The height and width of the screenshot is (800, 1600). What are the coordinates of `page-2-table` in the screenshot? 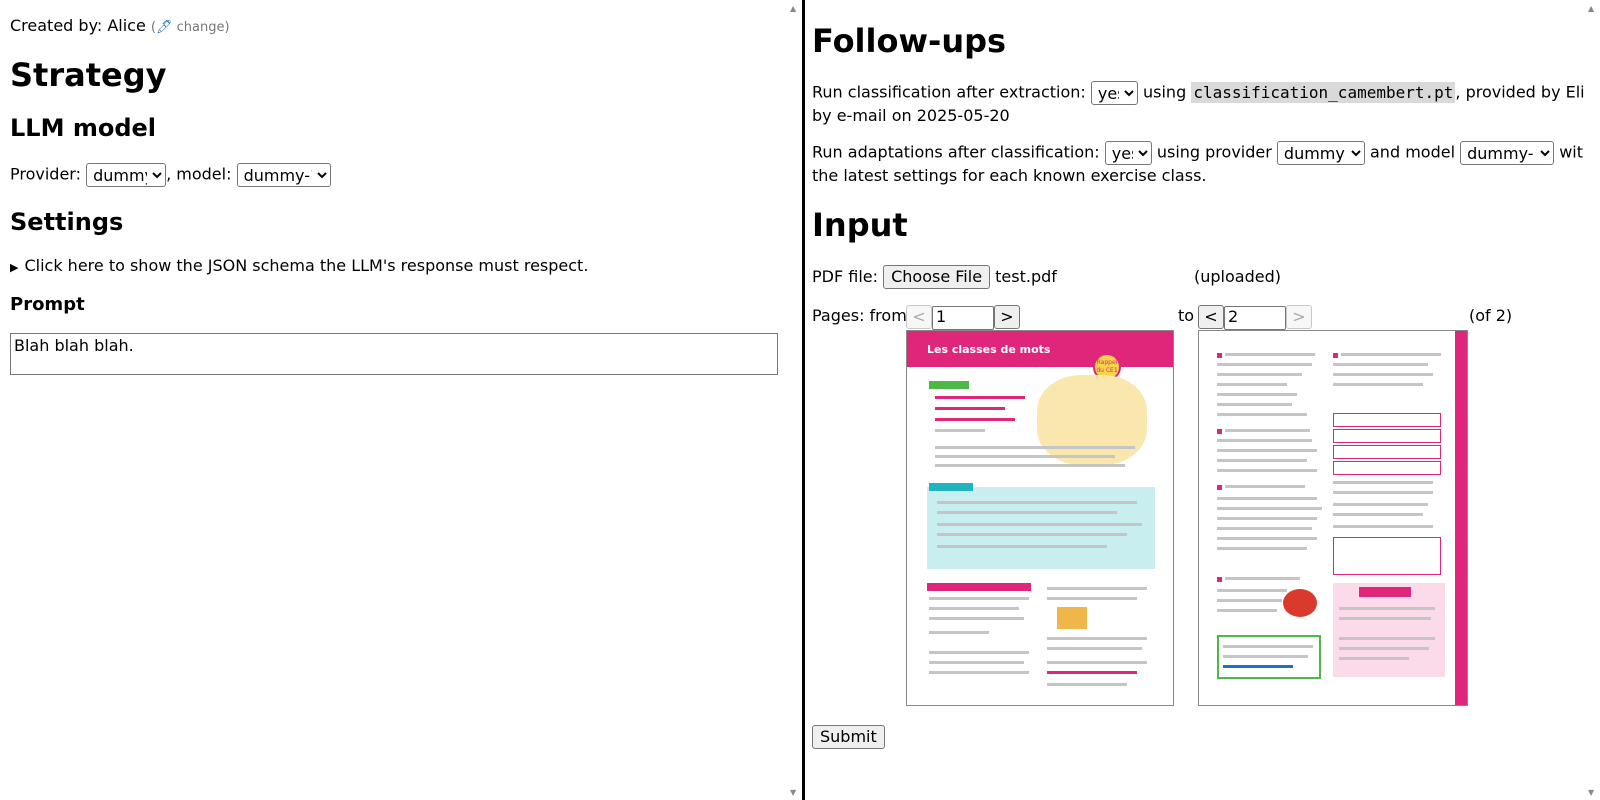 It's located at (1387, 556).